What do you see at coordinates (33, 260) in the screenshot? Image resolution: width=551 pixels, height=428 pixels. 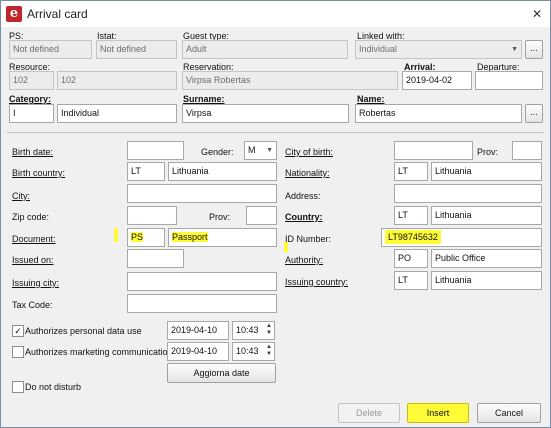 I see `issued-on-label: Issued on:` at bounding box center [33, 260].